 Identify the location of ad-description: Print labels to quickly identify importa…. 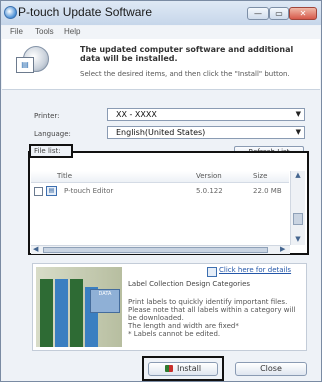
(212, 318).